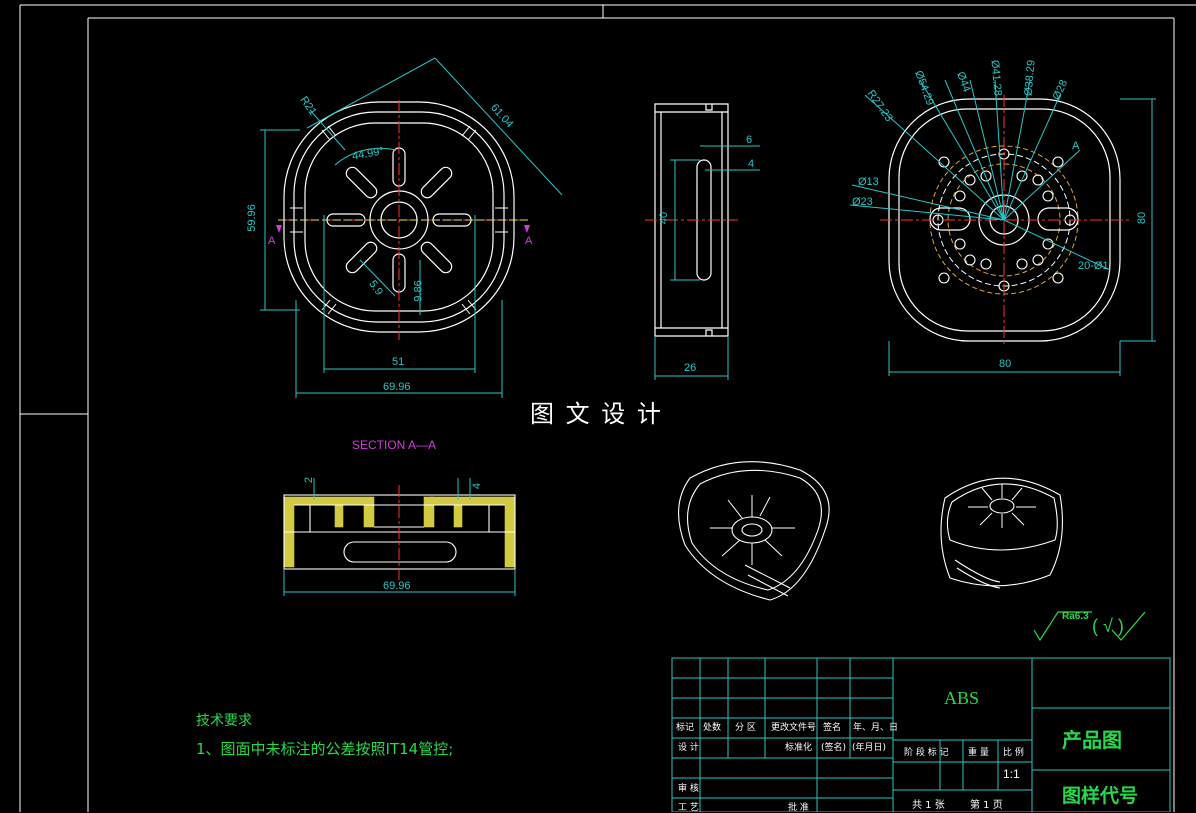 Image resolution: width=1196 pixels, height=813 pixels. What do you see at coordinates (799, 748) in the screenshot?
I see `tb-standard: 标准化` at bounding box center [799, 748].